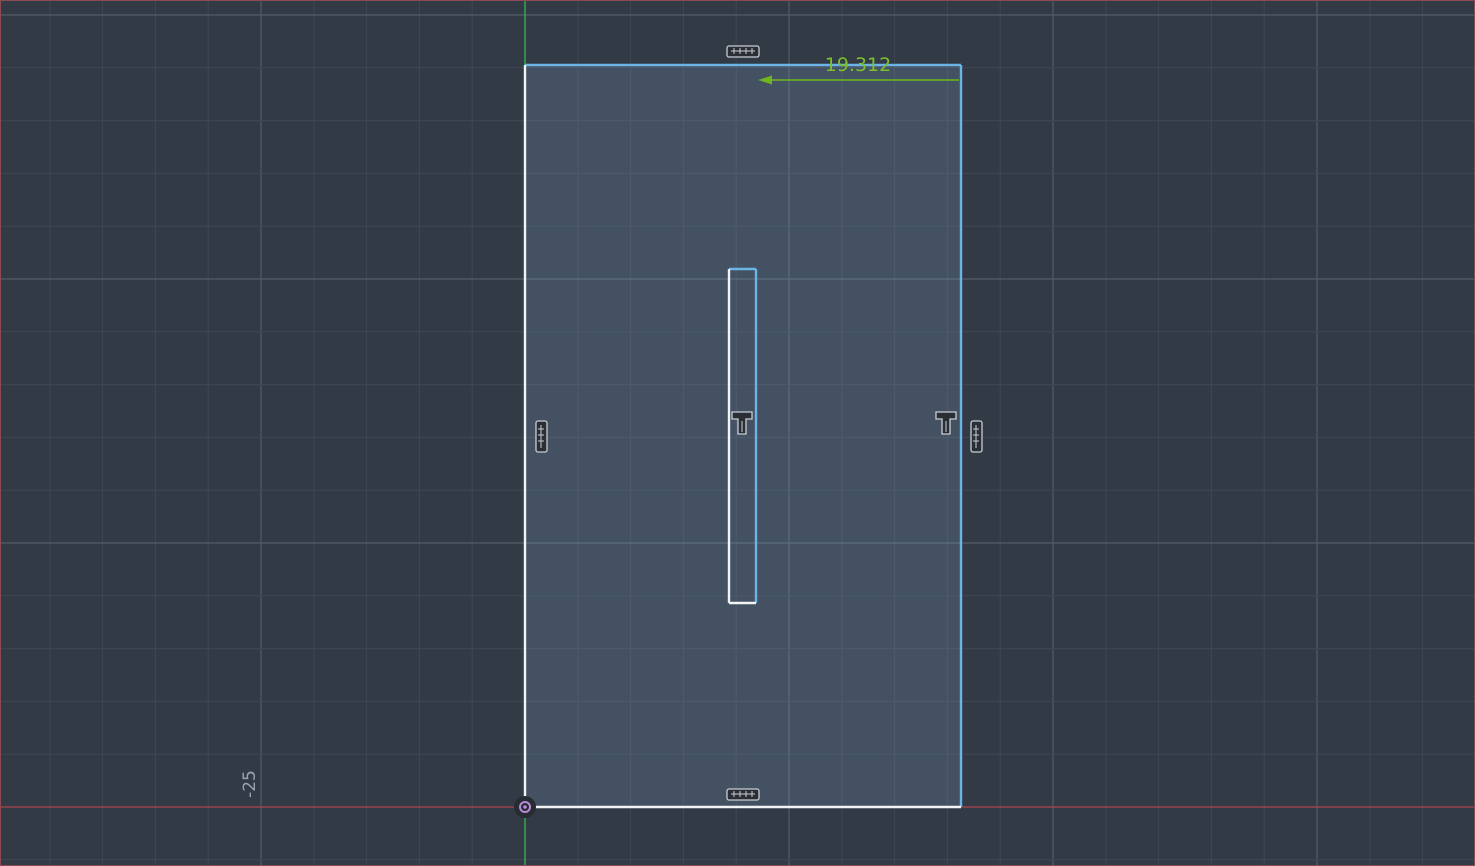 This screenshot has width=1475, height=866. Describe the element at coordinates (250, 784) in the screenshot. I see `grid-label: -25` at that location.